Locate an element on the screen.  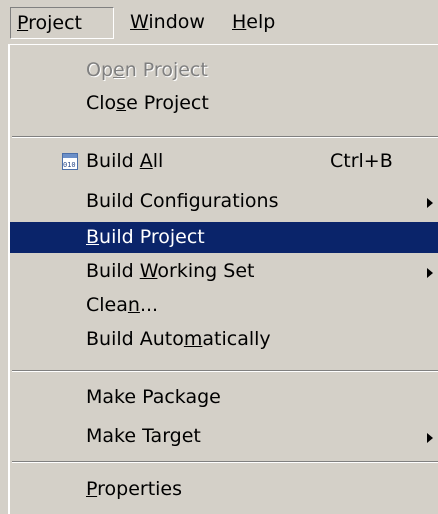
menu-window: Window is located at coordinates (167, 23).